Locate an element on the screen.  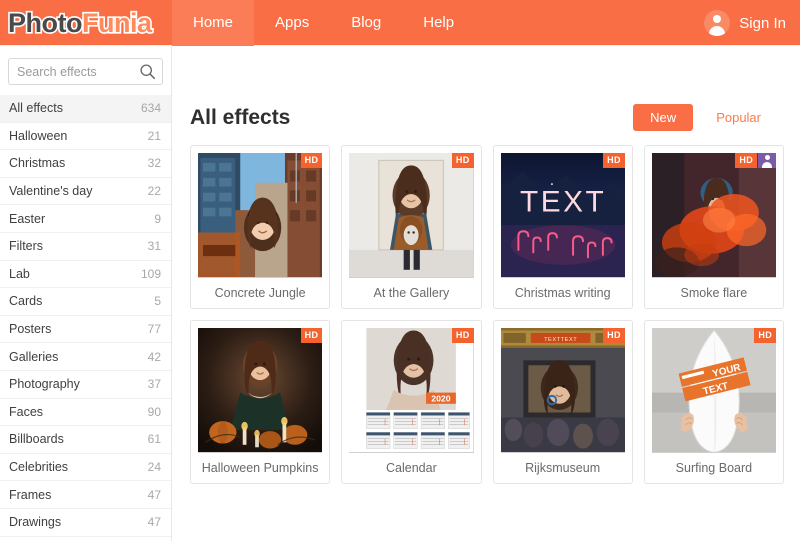
sidebar-item-celebrities: Celebrities 24 is located at coordinates (85, 468).